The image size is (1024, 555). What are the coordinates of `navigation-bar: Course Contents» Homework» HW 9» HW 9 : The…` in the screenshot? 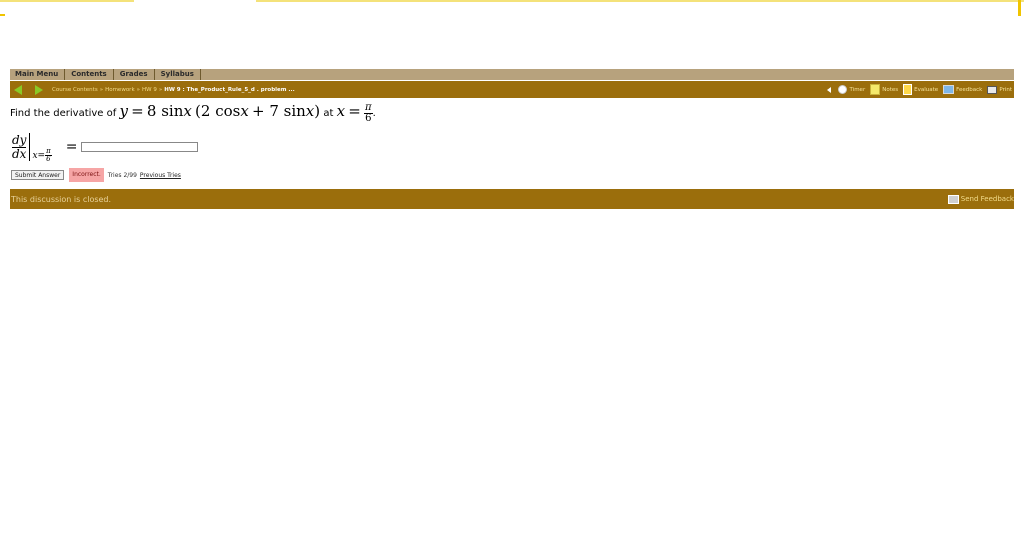 It's located at (512, 89).